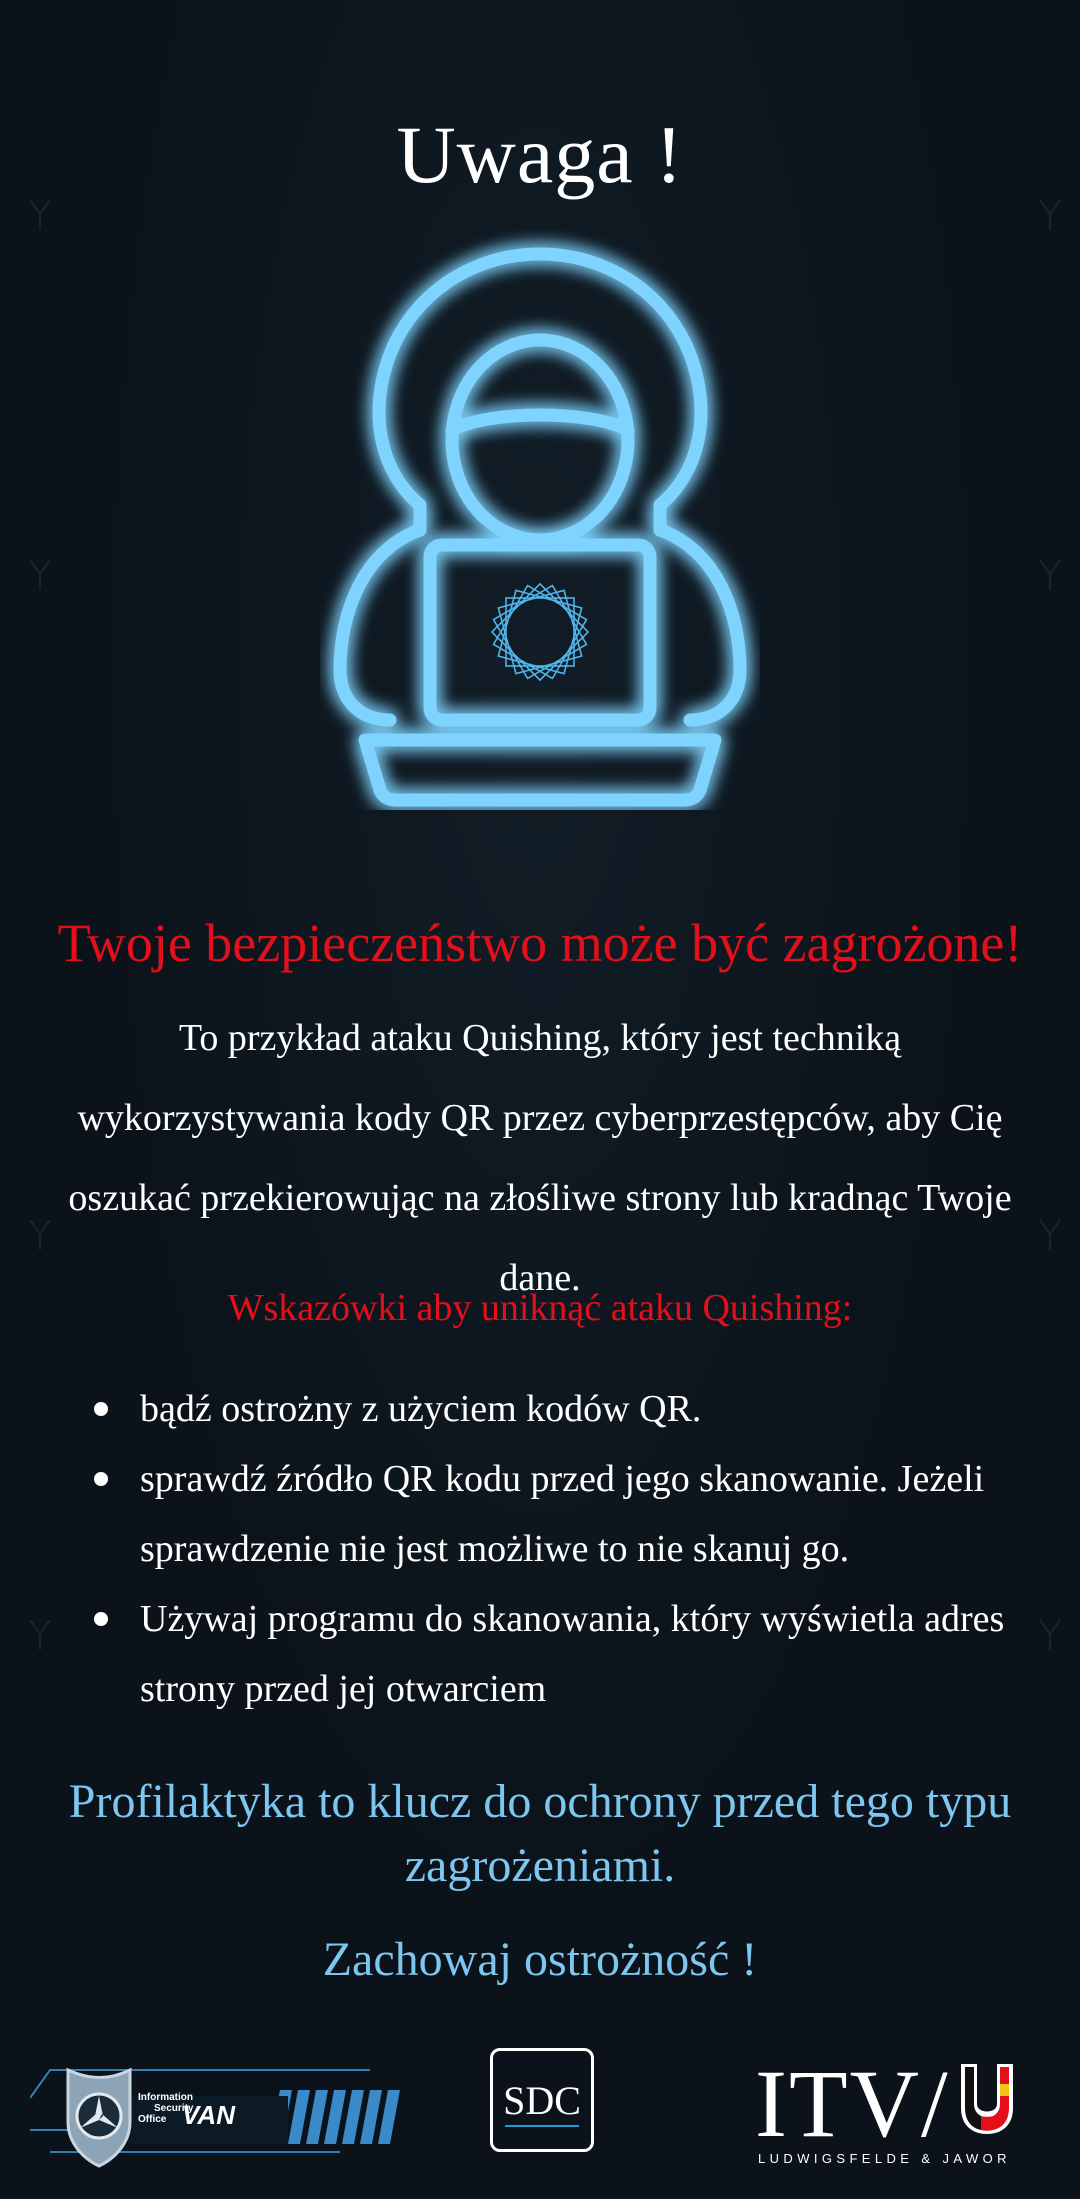 The height and width of the screenshot is (2199, 1080). What do you see at coordinates (540, 1308) in the screenshot?
I see `tips-title: Wskazówki aby uniknąć ataku Quishing:` at bounding box center [540, 1308].